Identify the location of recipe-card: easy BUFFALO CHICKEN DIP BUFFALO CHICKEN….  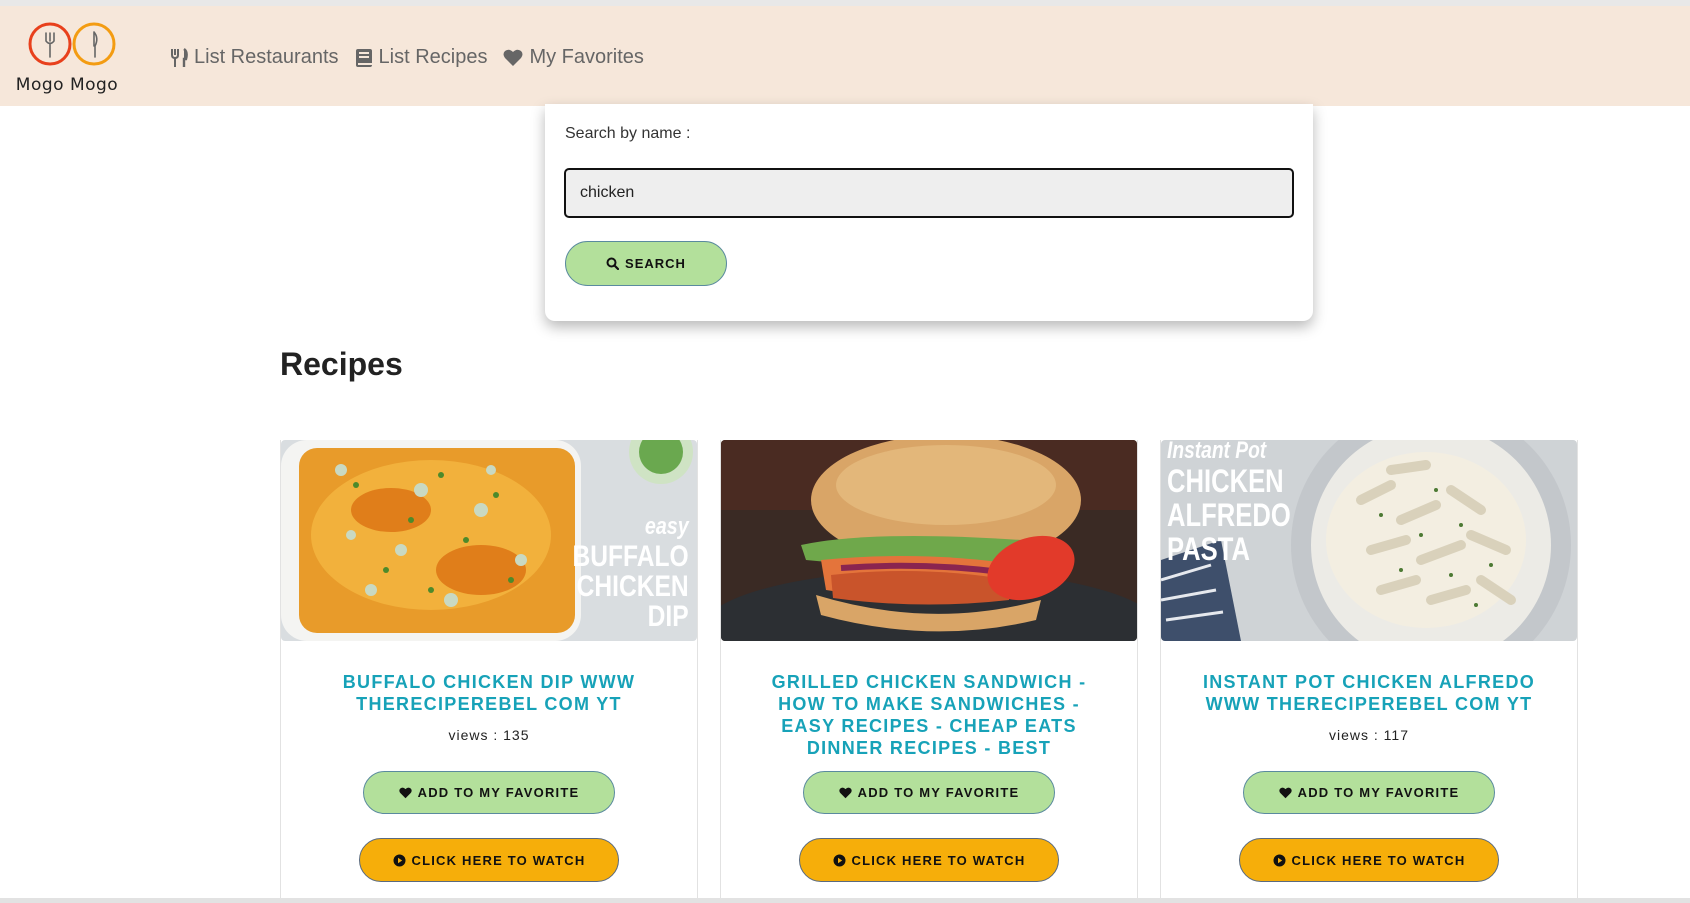
(489, 671).